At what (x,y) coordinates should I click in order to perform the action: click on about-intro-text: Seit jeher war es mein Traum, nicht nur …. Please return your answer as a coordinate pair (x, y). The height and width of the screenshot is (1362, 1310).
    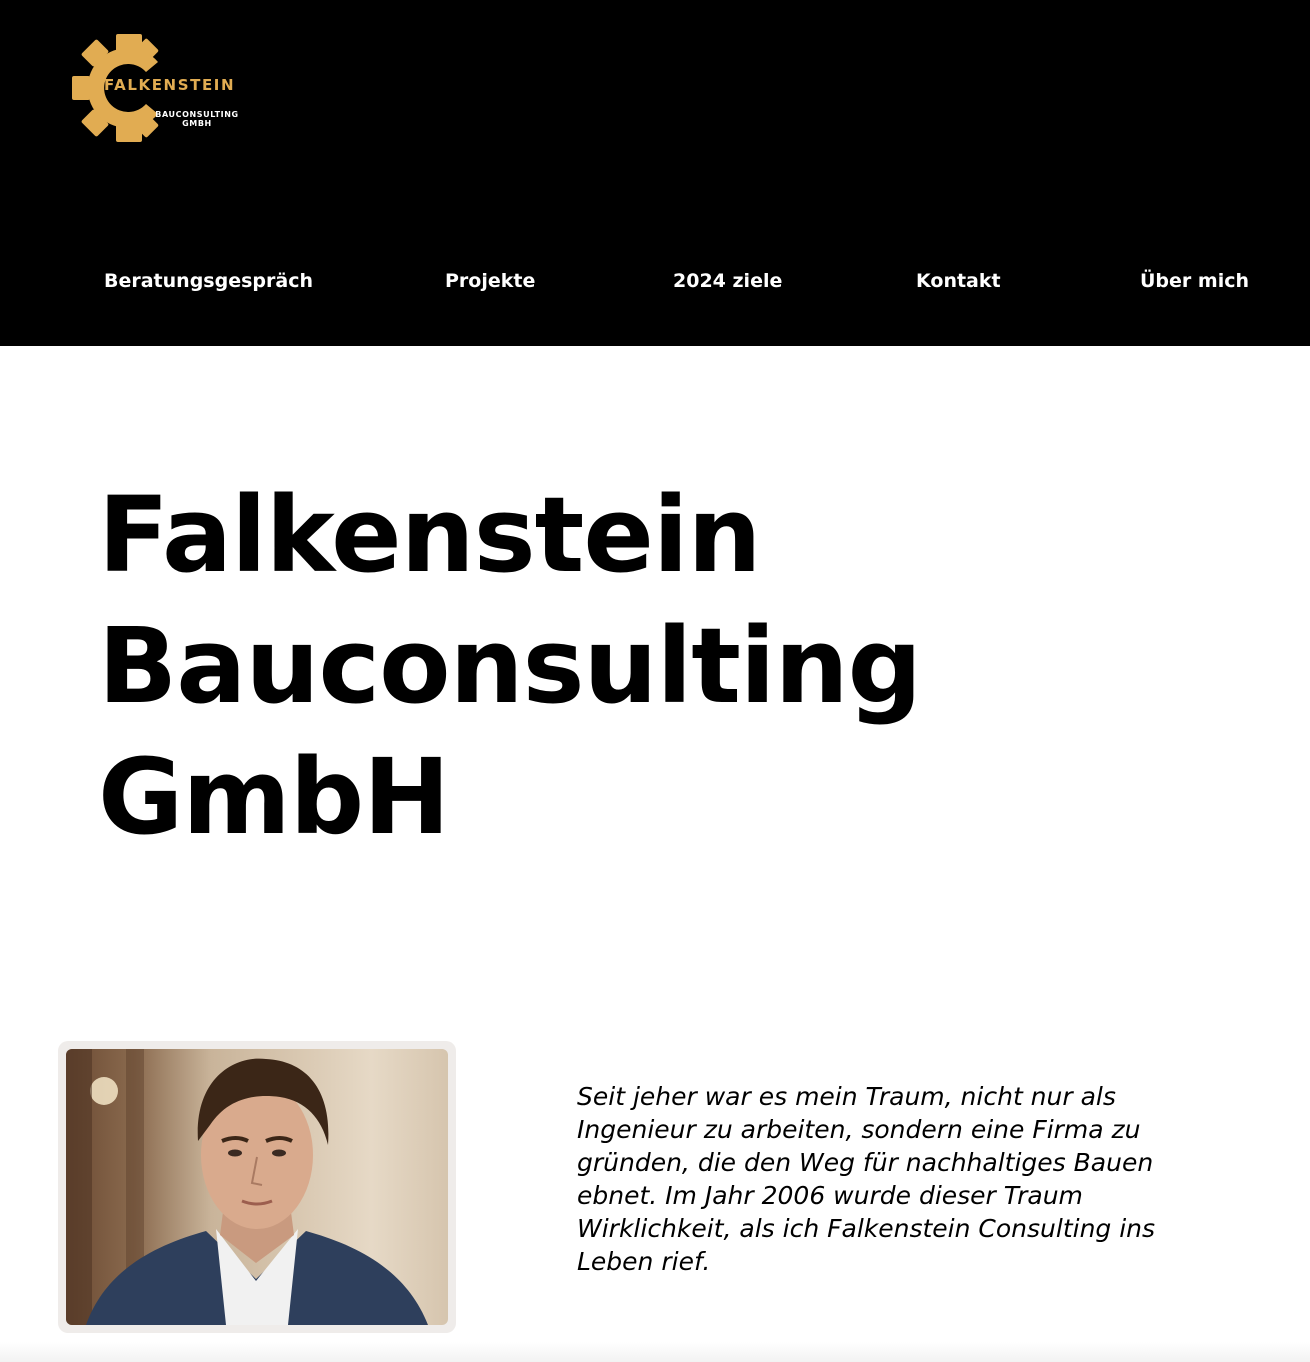
    Looking at the image, I should click on (866, 1179).